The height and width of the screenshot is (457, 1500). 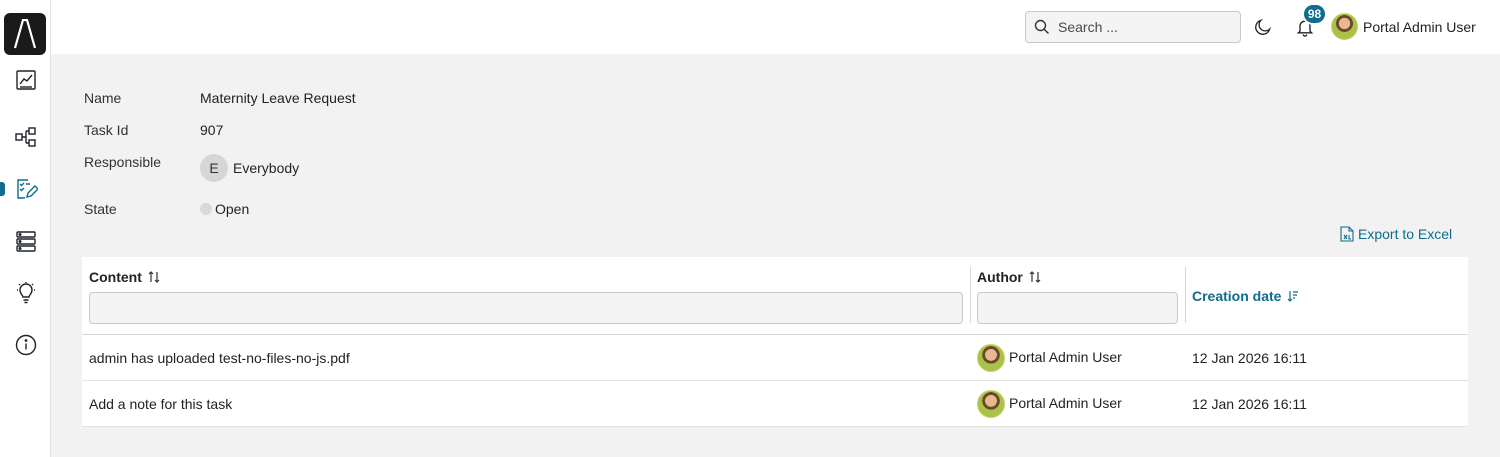 I want to click on name-value: Maternity Leave Request, so click(x=278, y=98).